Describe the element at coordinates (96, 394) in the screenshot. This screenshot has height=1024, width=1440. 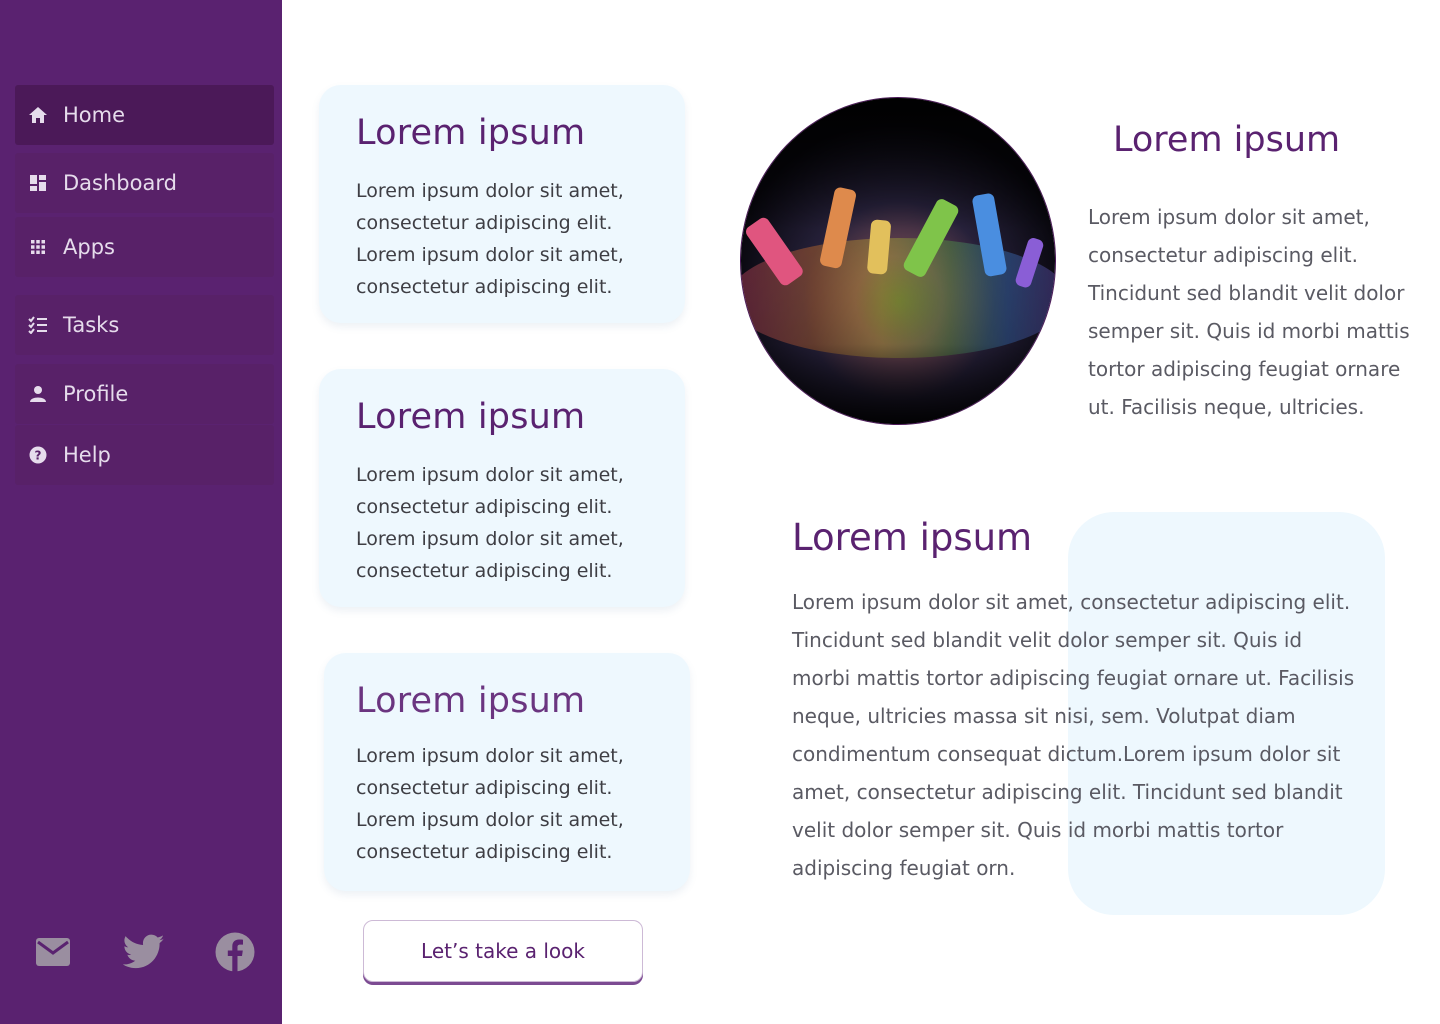
I see `sidebar-item-label: Profile` at that location.